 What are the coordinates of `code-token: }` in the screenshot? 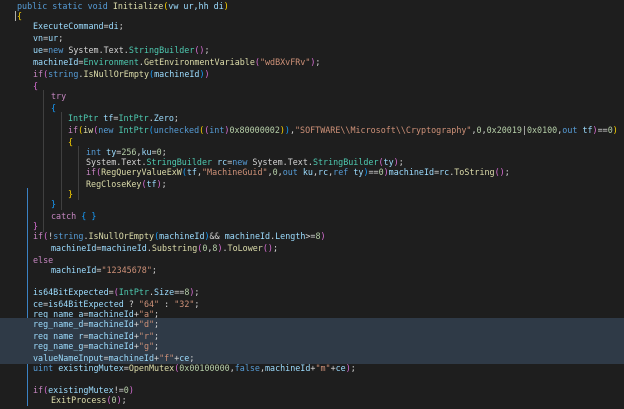 It's located at (54, 204).